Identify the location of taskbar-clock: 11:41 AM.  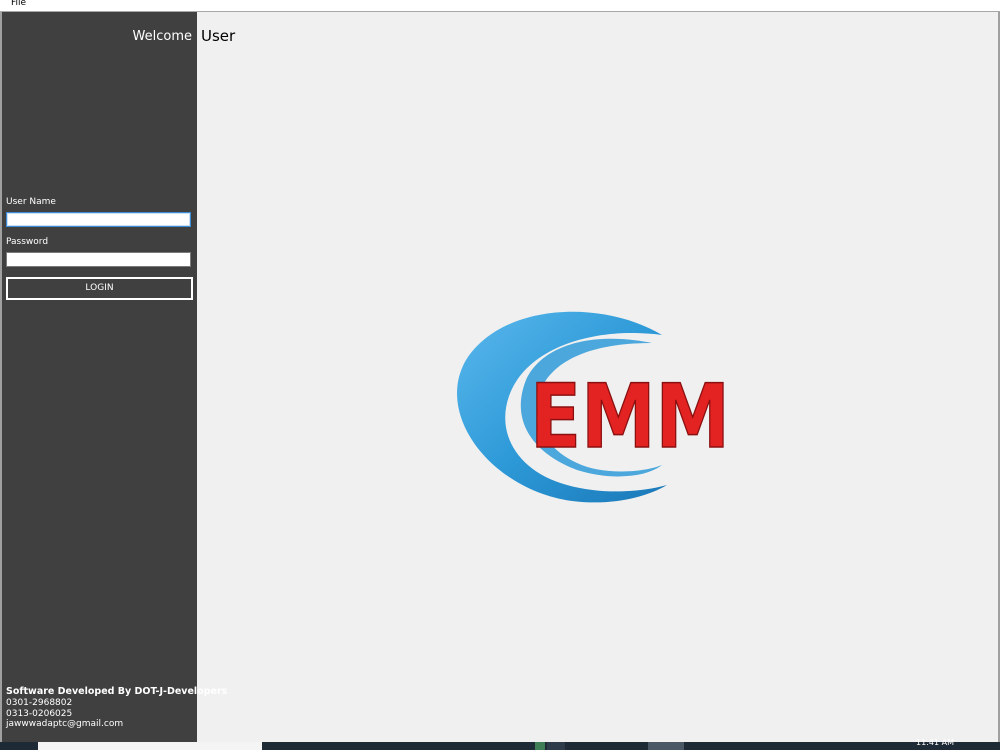
(935, 742).